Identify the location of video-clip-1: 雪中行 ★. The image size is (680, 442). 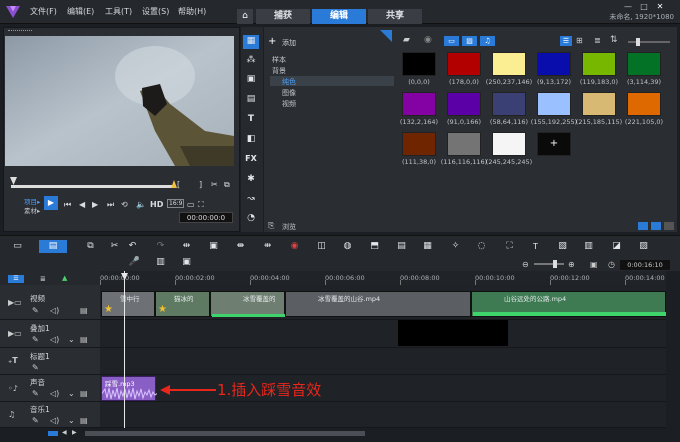
(128, 304).